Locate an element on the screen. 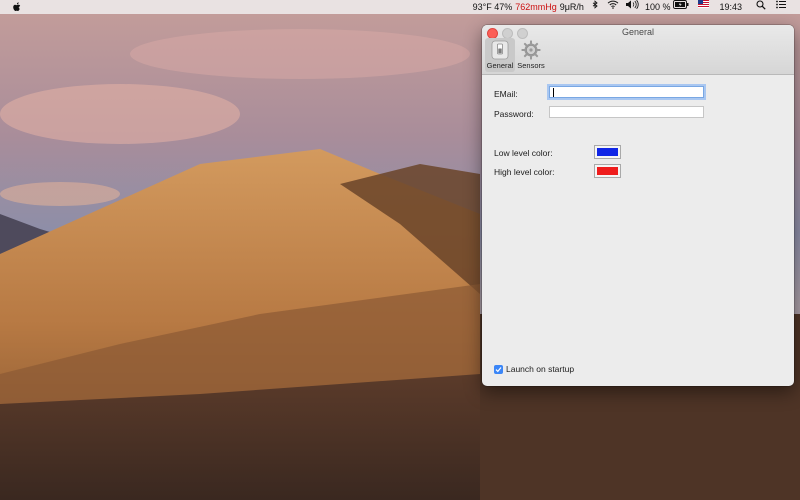  status-area: 93°F 47% 762mmHg 9μR/h 100 % 19:43 is located at coordinates (629, 7).